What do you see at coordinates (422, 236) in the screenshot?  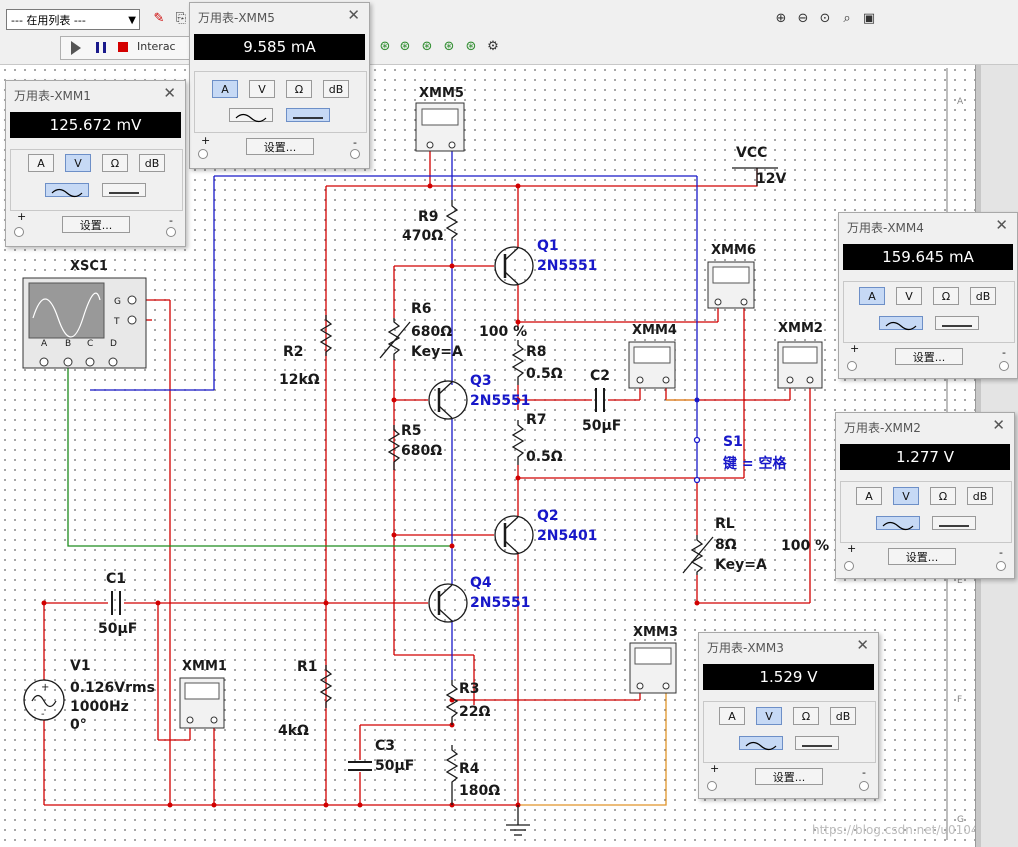 I see `label-r9-value: 470Ω` at bounding box center [422, 236].